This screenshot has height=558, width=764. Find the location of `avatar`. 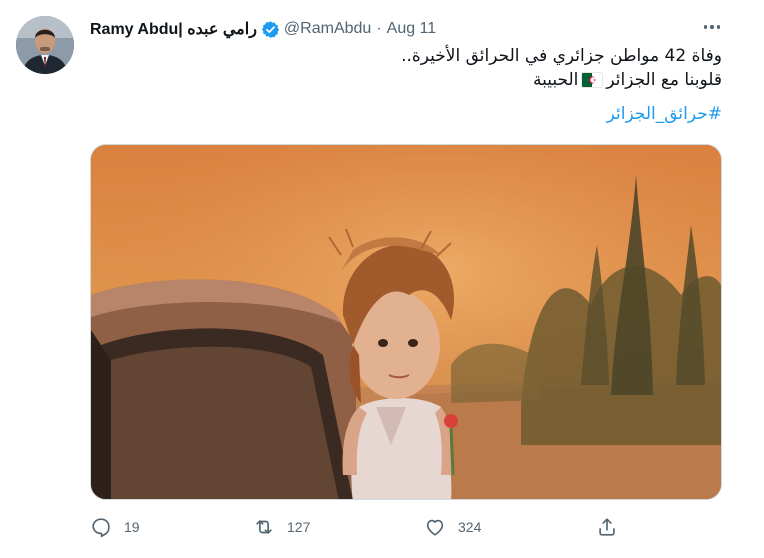

avatar is located at coordinates (45, 45).